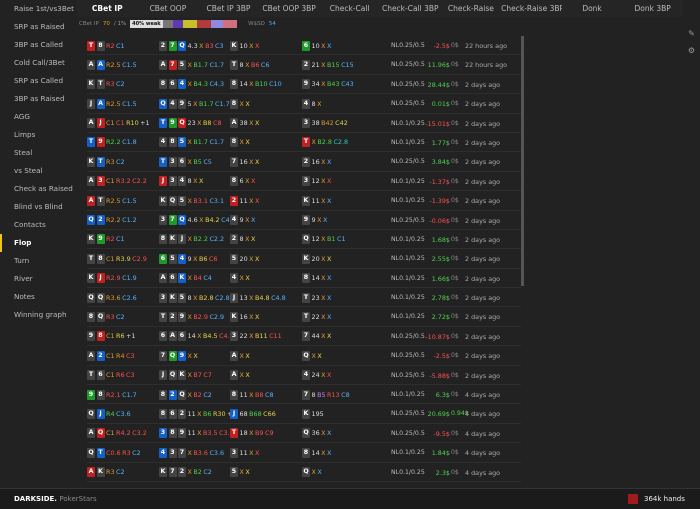  Describe the element at coordinates (38, 81) in the screenshot. I see `sidebar-item-srp-as-called: SRP as Called` at that location.